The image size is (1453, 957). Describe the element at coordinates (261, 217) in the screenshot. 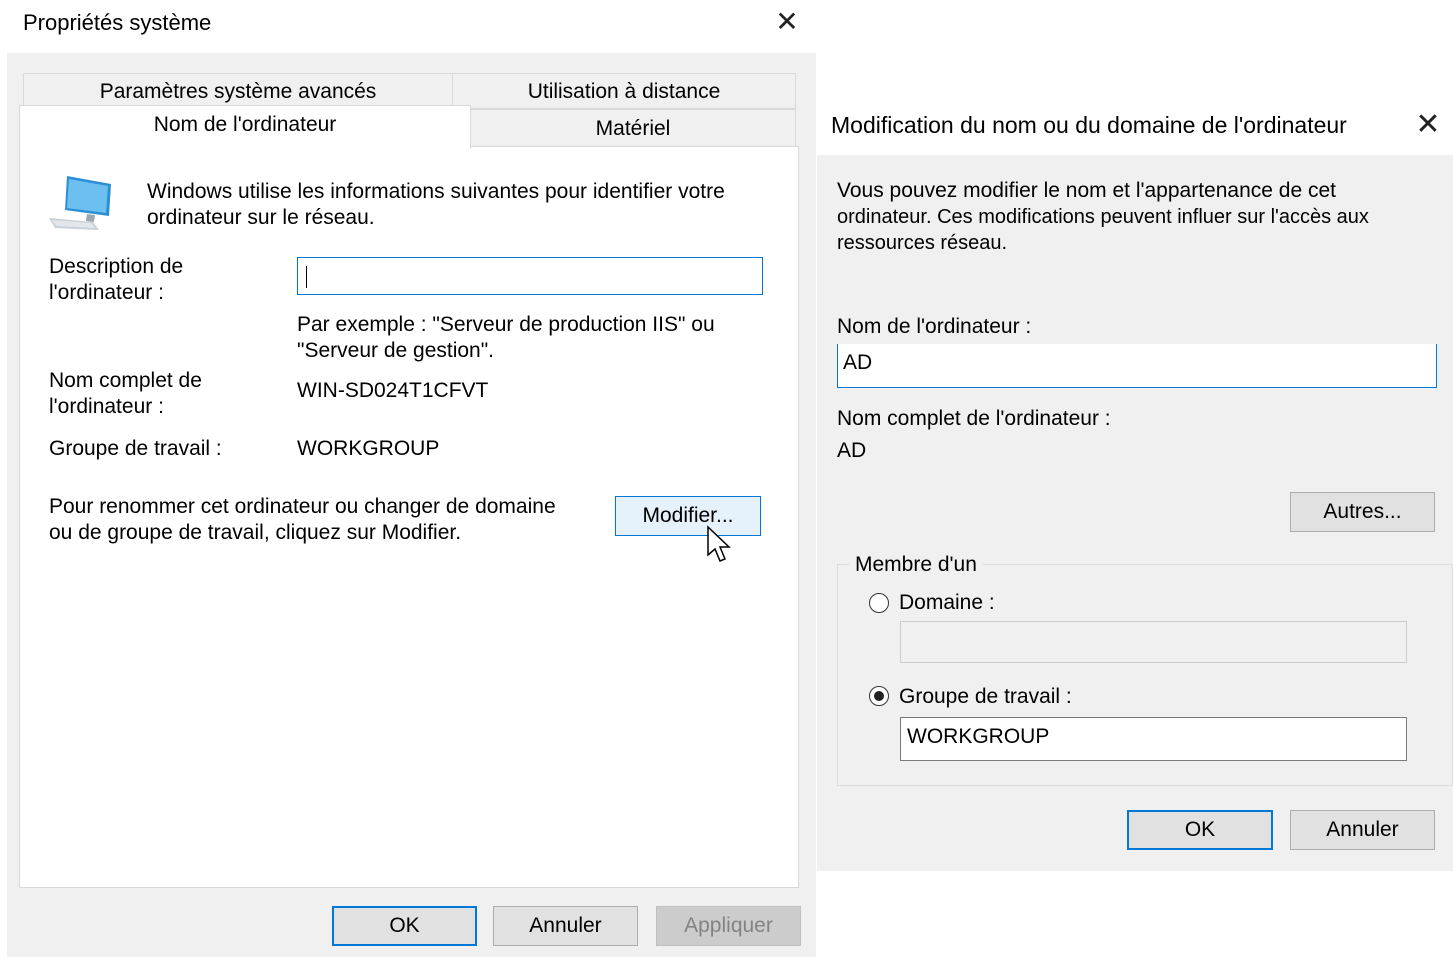

I see `intro-text-line2: ordinateur sur le réseau.` at that location.